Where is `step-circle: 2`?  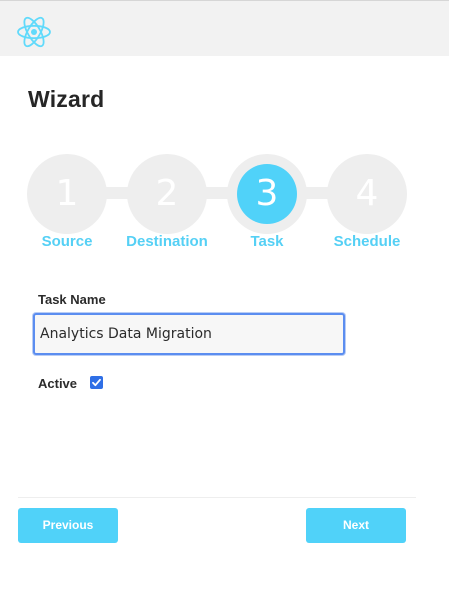
step-circle: 2 is located at coordinates (167, 194).